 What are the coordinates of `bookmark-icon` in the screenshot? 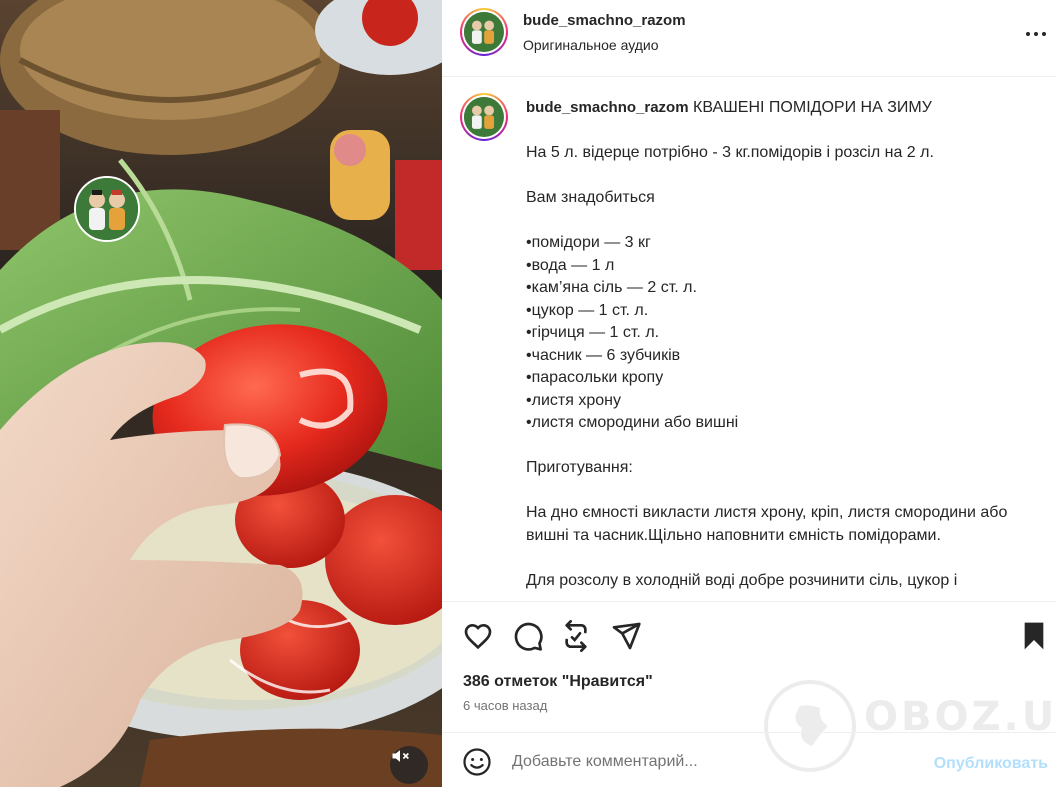 It's located at (1034, 636).